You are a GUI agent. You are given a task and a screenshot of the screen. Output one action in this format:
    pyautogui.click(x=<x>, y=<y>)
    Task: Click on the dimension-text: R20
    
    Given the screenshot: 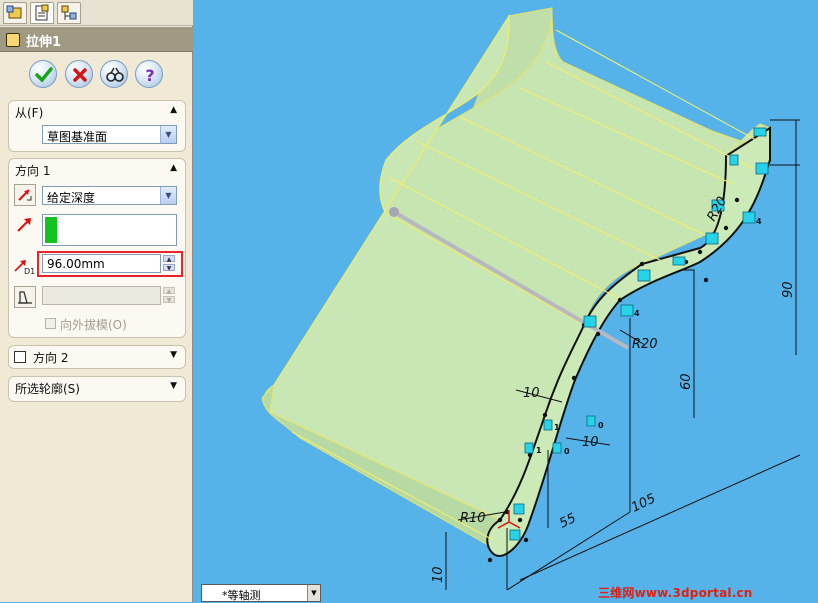 What is the action you would take?
    pyautogui.click(x=645, y=344)
    